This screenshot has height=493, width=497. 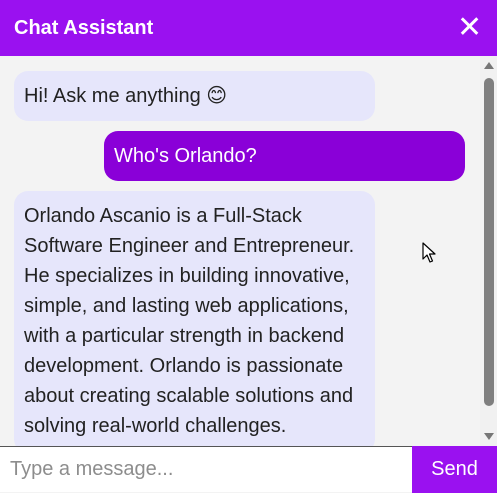 What do you see at coordinates (429, 252) in the screenshot?
I see `mouse-pointer-icon` at bounding box center [429, 252].